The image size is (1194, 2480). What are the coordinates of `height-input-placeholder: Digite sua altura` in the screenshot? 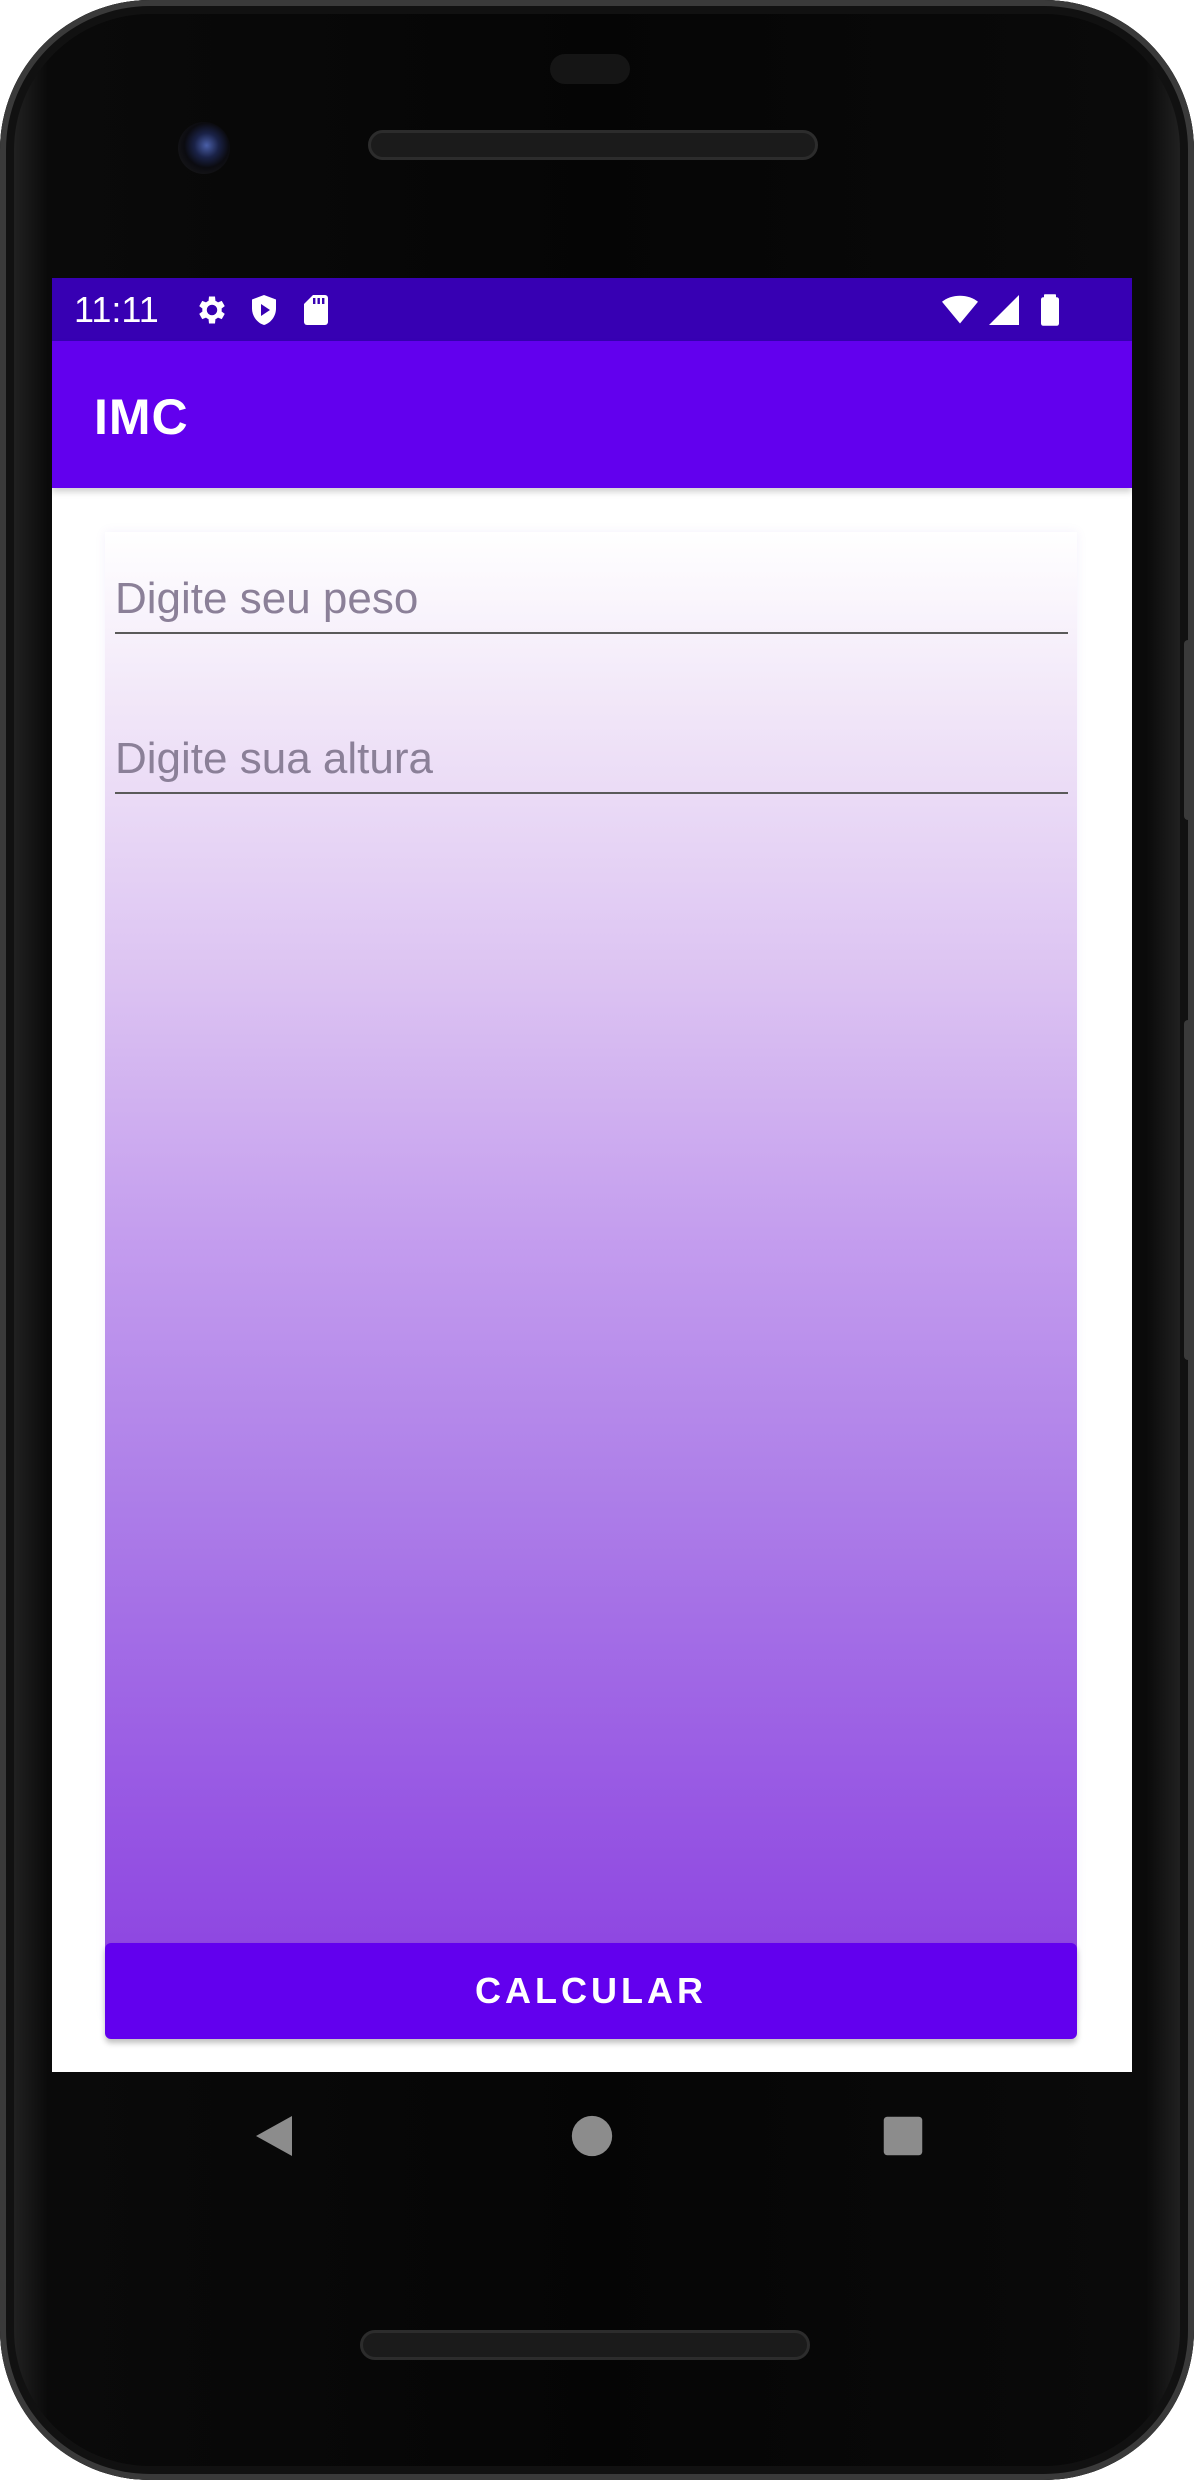 It's located at (274, 758).